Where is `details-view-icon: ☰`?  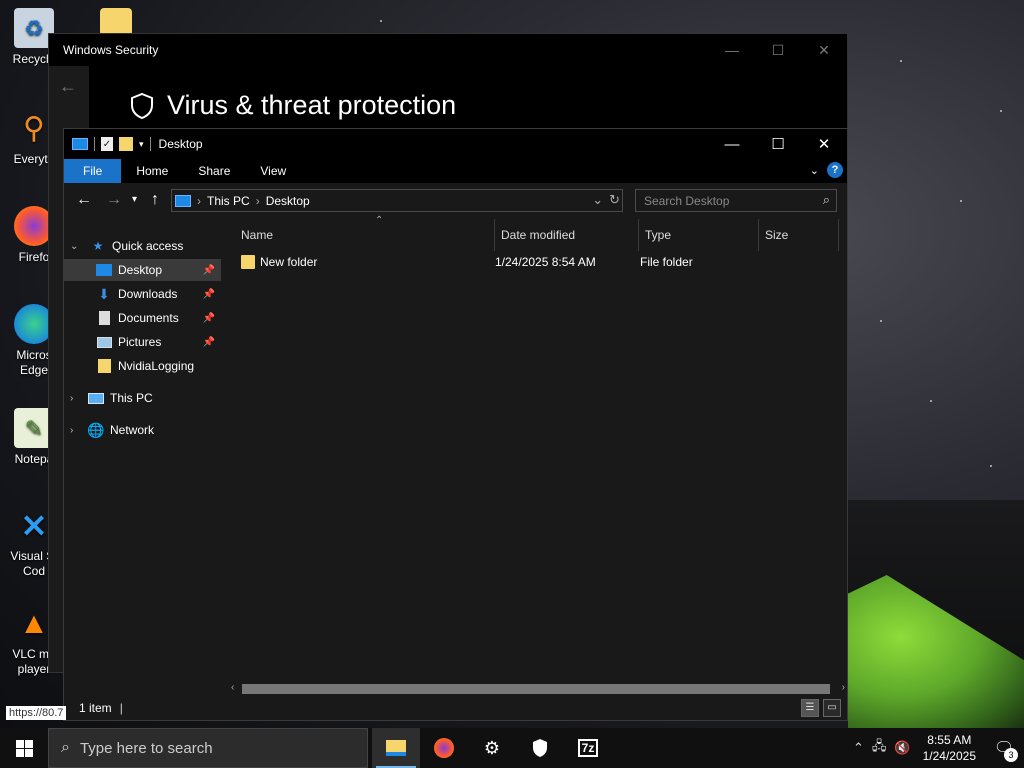 details-view-icon: ☰ is located at coordinates (810, 708).